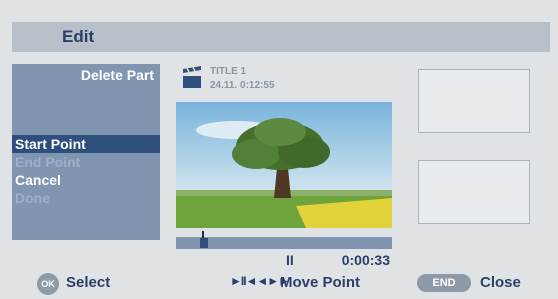 The width and height of the screenshot is (558, 299). Describe the element at coordinates (281, 37) in the screenshot. I see `title-bar: Edit` at that location.